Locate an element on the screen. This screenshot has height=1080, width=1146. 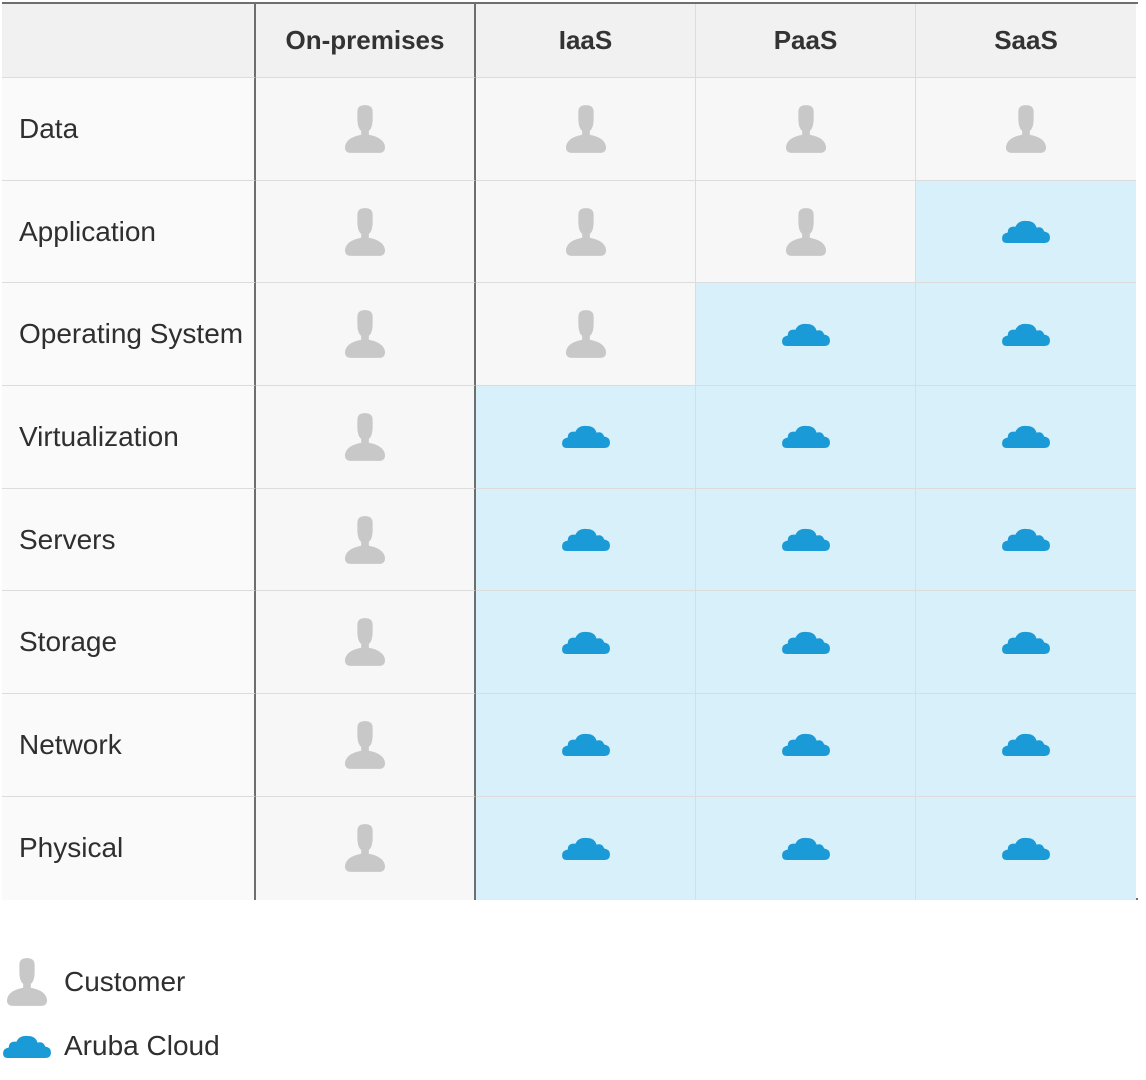
column-header-label: SaaS is located at coordinates (1026, 40).